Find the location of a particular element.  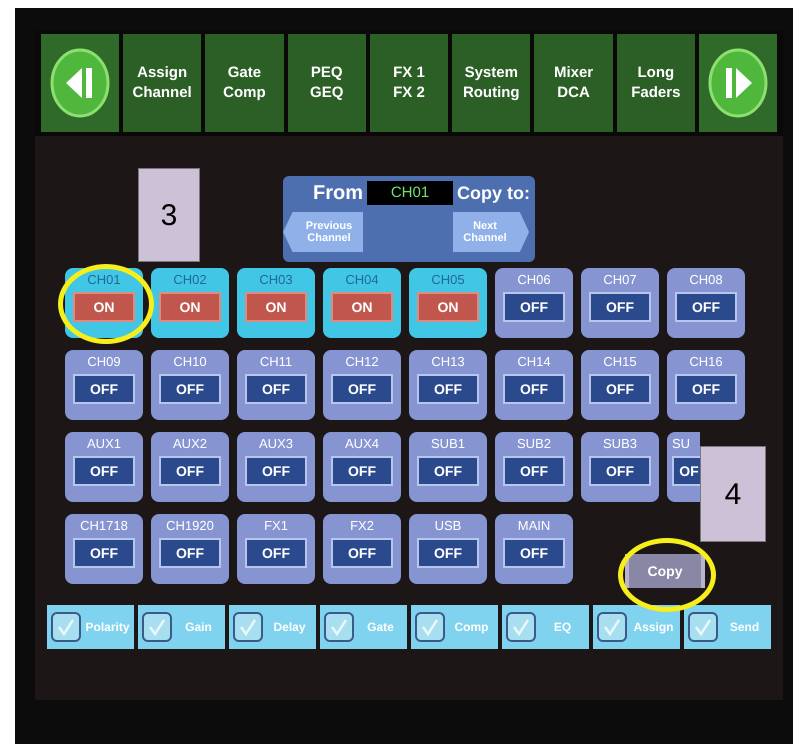

channel-tile: CH09 OFF is located at coordinates (104, 385).